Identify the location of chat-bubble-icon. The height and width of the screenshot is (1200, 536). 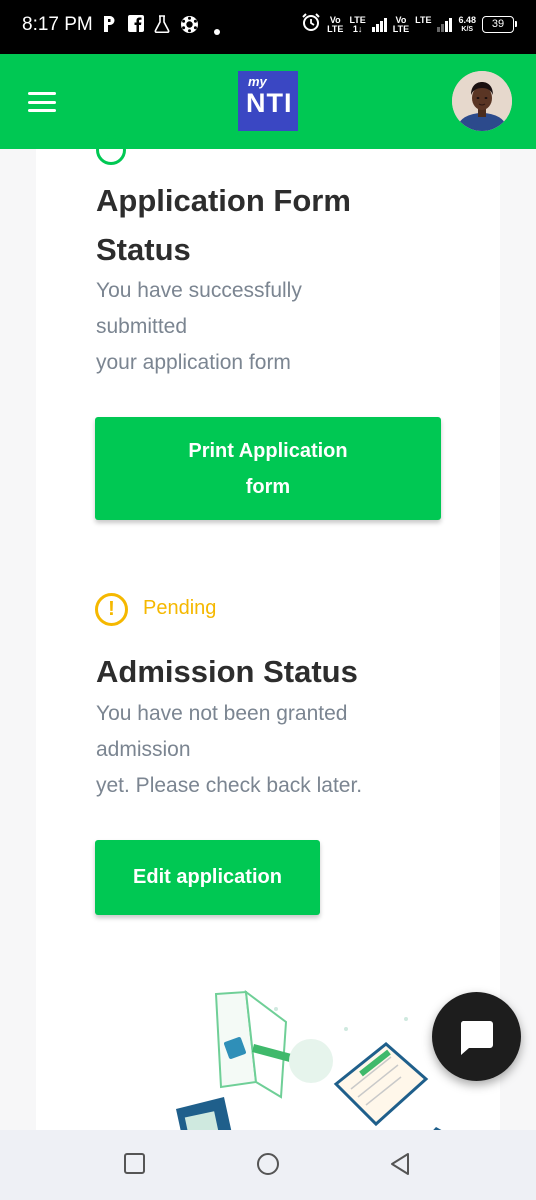
(476, 1038).